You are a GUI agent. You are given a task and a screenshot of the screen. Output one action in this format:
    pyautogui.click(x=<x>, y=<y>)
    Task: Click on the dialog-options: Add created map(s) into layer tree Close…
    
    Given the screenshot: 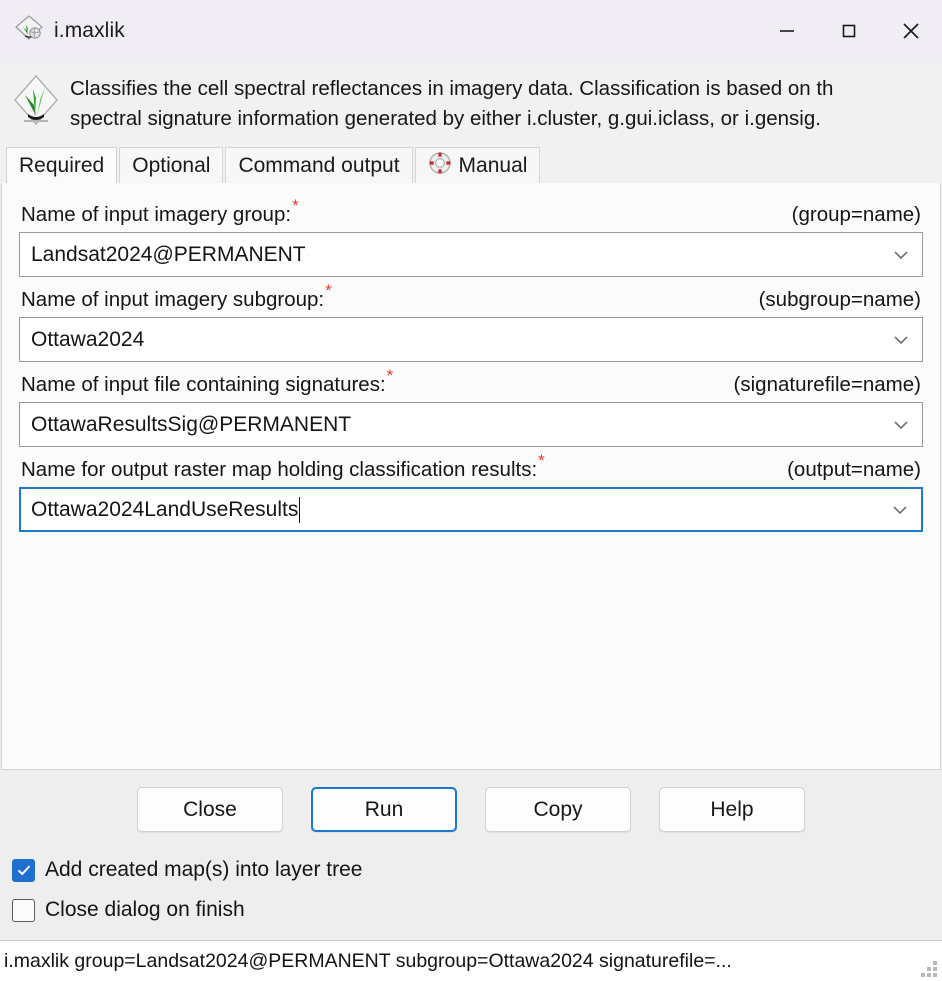 What is the action you would take?
    pyautogui.click(x=471, y=892)
    